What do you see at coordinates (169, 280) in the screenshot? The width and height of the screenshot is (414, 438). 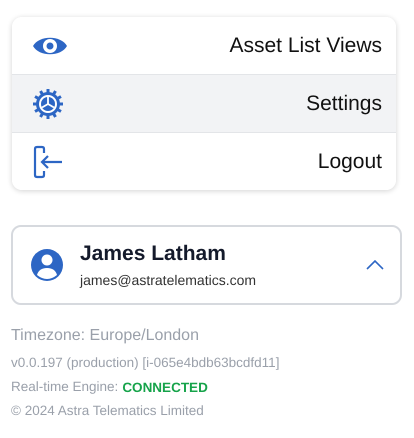 I see `user-email: james@astratelematics.com` at bounding box center [169, 280].